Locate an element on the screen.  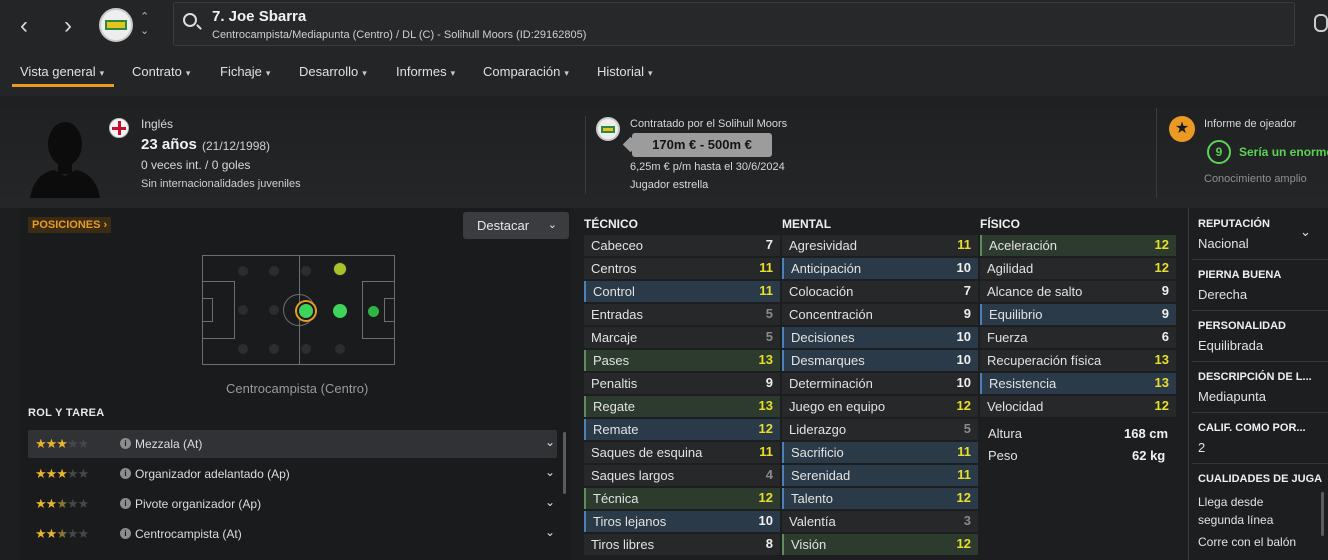
attribute-row: Determinación 10 is located at coordinates (880, 383).